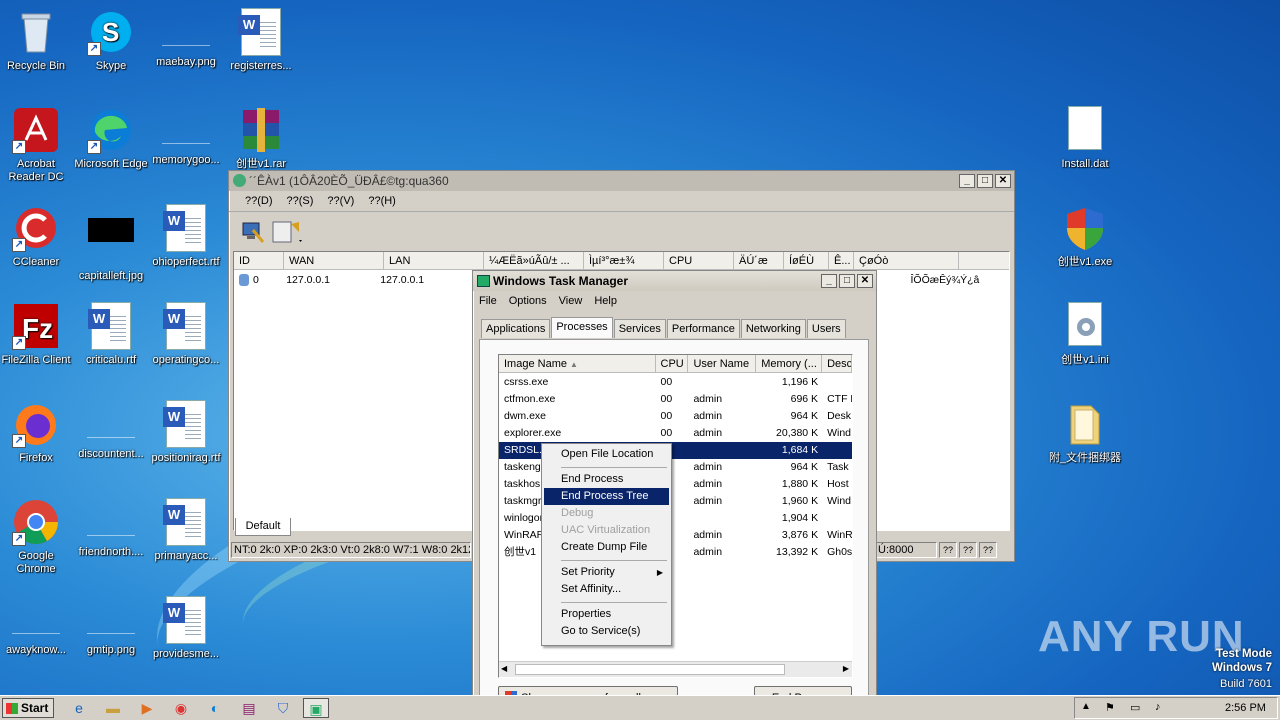 This screenshot has width=1280, height=720. I want to click on tab-users: Users, so click(826, 328).